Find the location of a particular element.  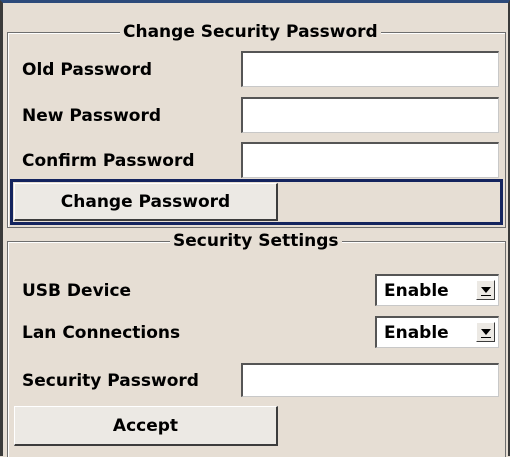

usb-device-label: USB Device is located at coordinates (77, 291).